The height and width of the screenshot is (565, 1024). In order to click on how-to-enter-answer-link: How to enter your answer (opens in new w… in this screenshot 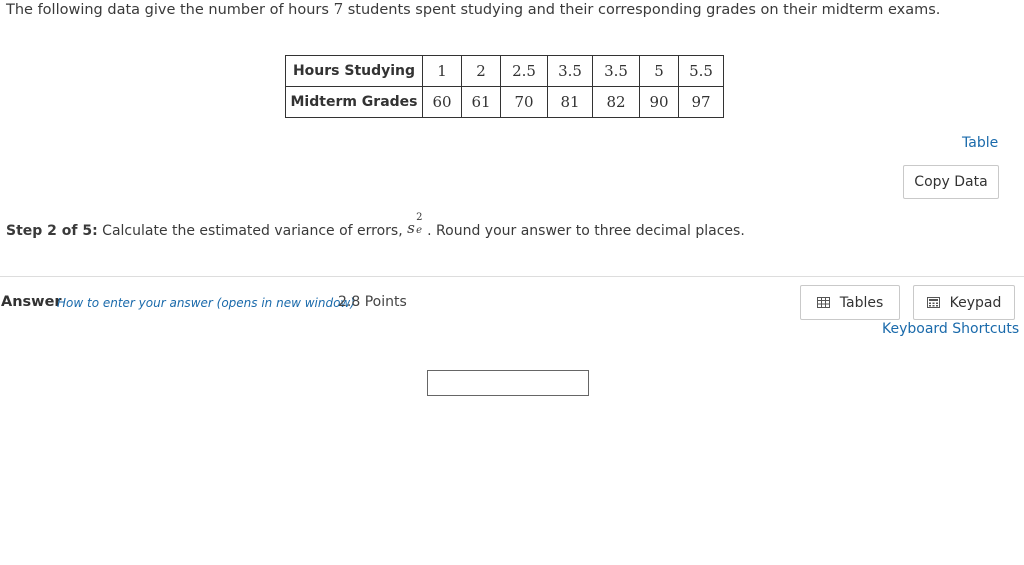, I will do `click(206, 303)`.